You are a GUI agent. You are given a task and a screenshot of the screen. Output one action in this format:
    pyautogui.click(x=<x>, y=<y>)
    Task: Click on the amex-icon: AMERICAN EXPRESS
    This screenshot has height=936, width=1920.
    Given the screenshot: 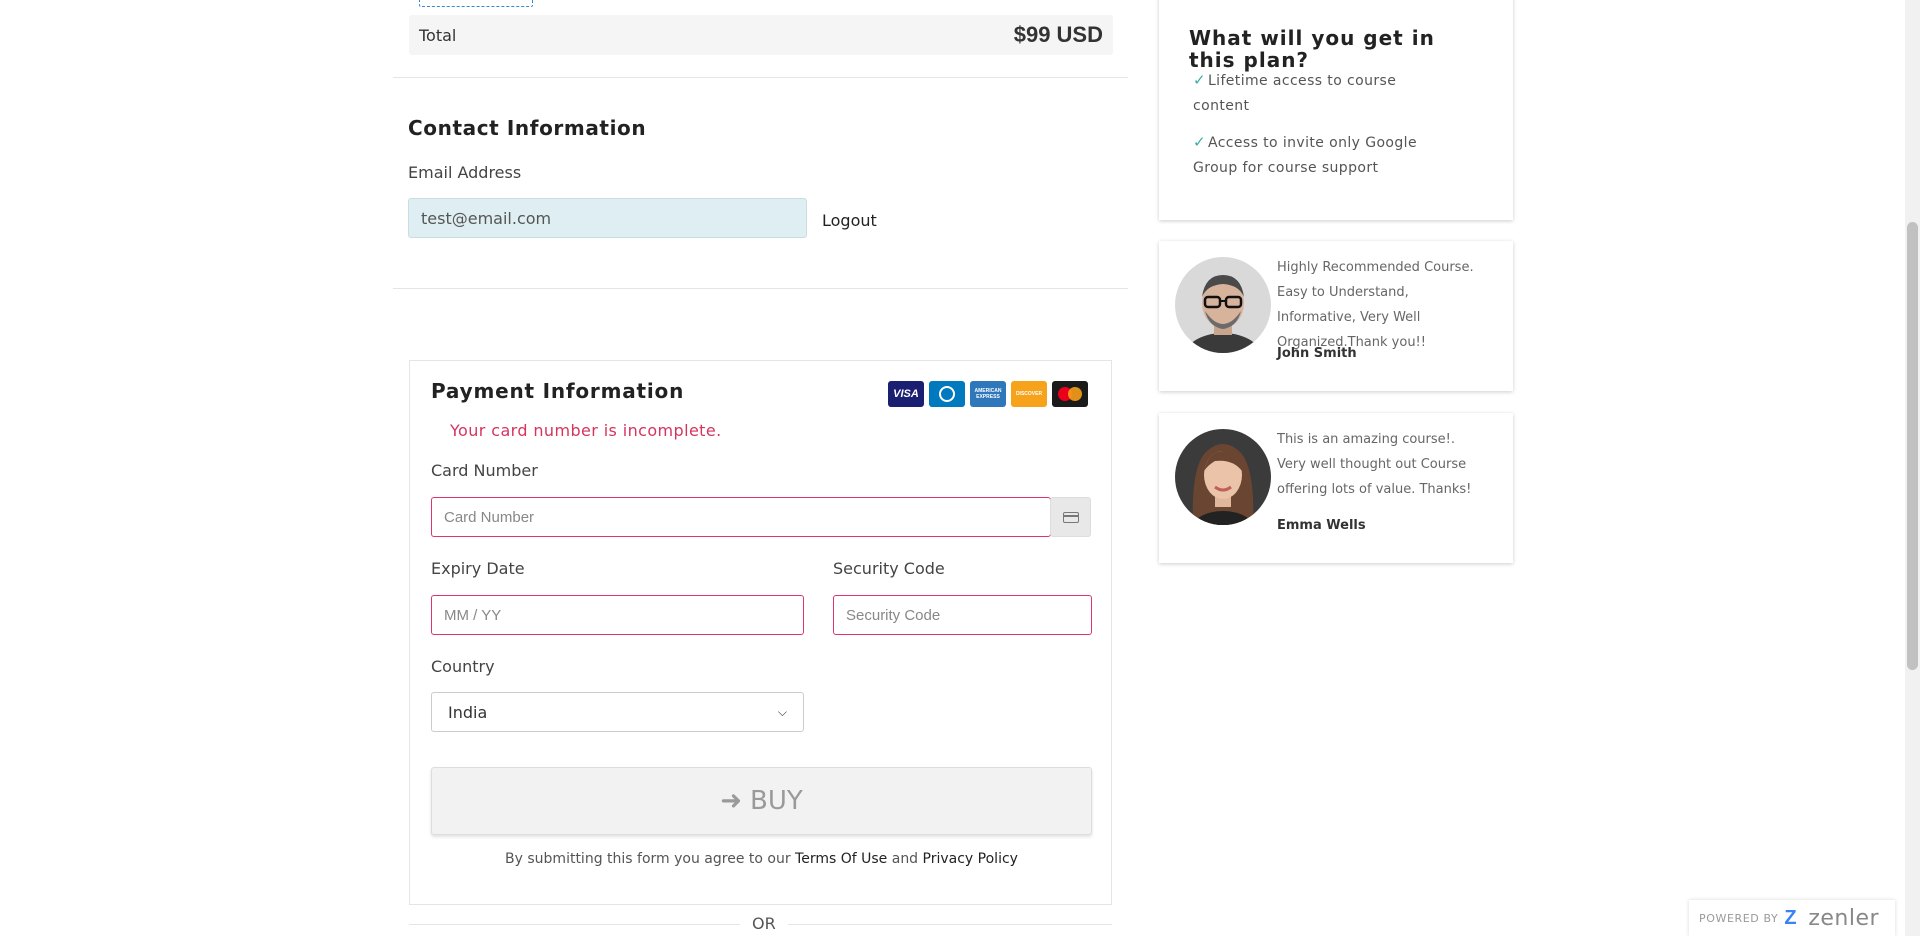 What is the action you would take?
    pyautogui.click(x=988, y=394)
    